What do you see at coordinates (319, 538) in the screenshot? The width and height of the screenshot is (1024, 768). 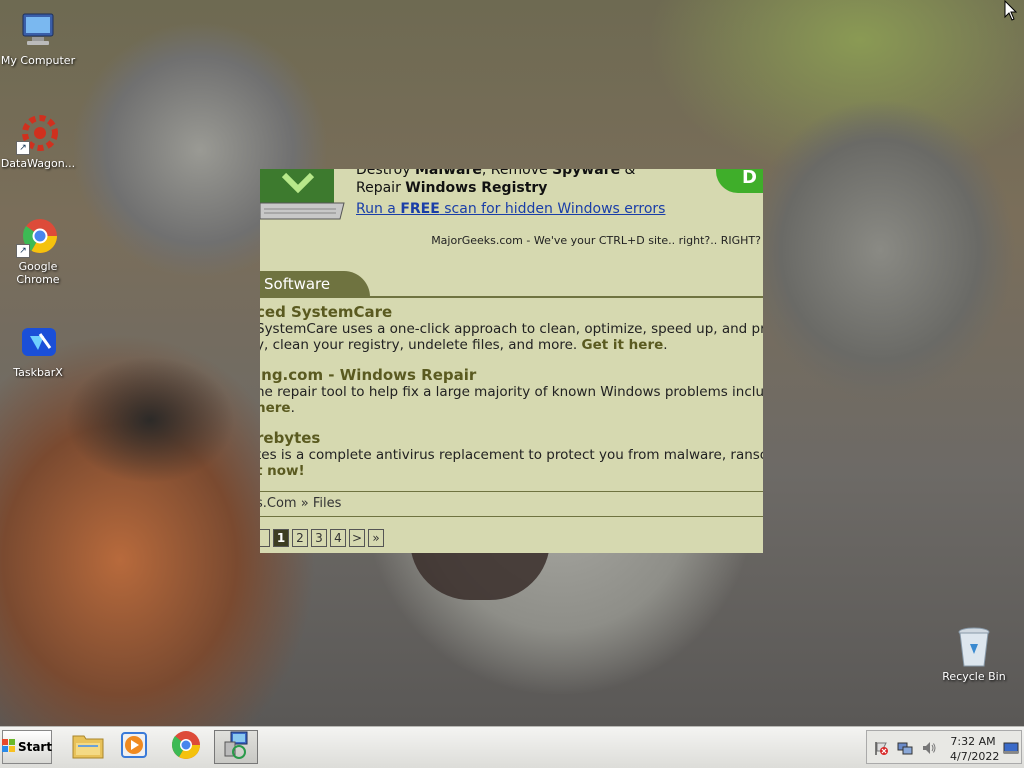 I see `page-3-button: 3` at bounding box center [319, 538].